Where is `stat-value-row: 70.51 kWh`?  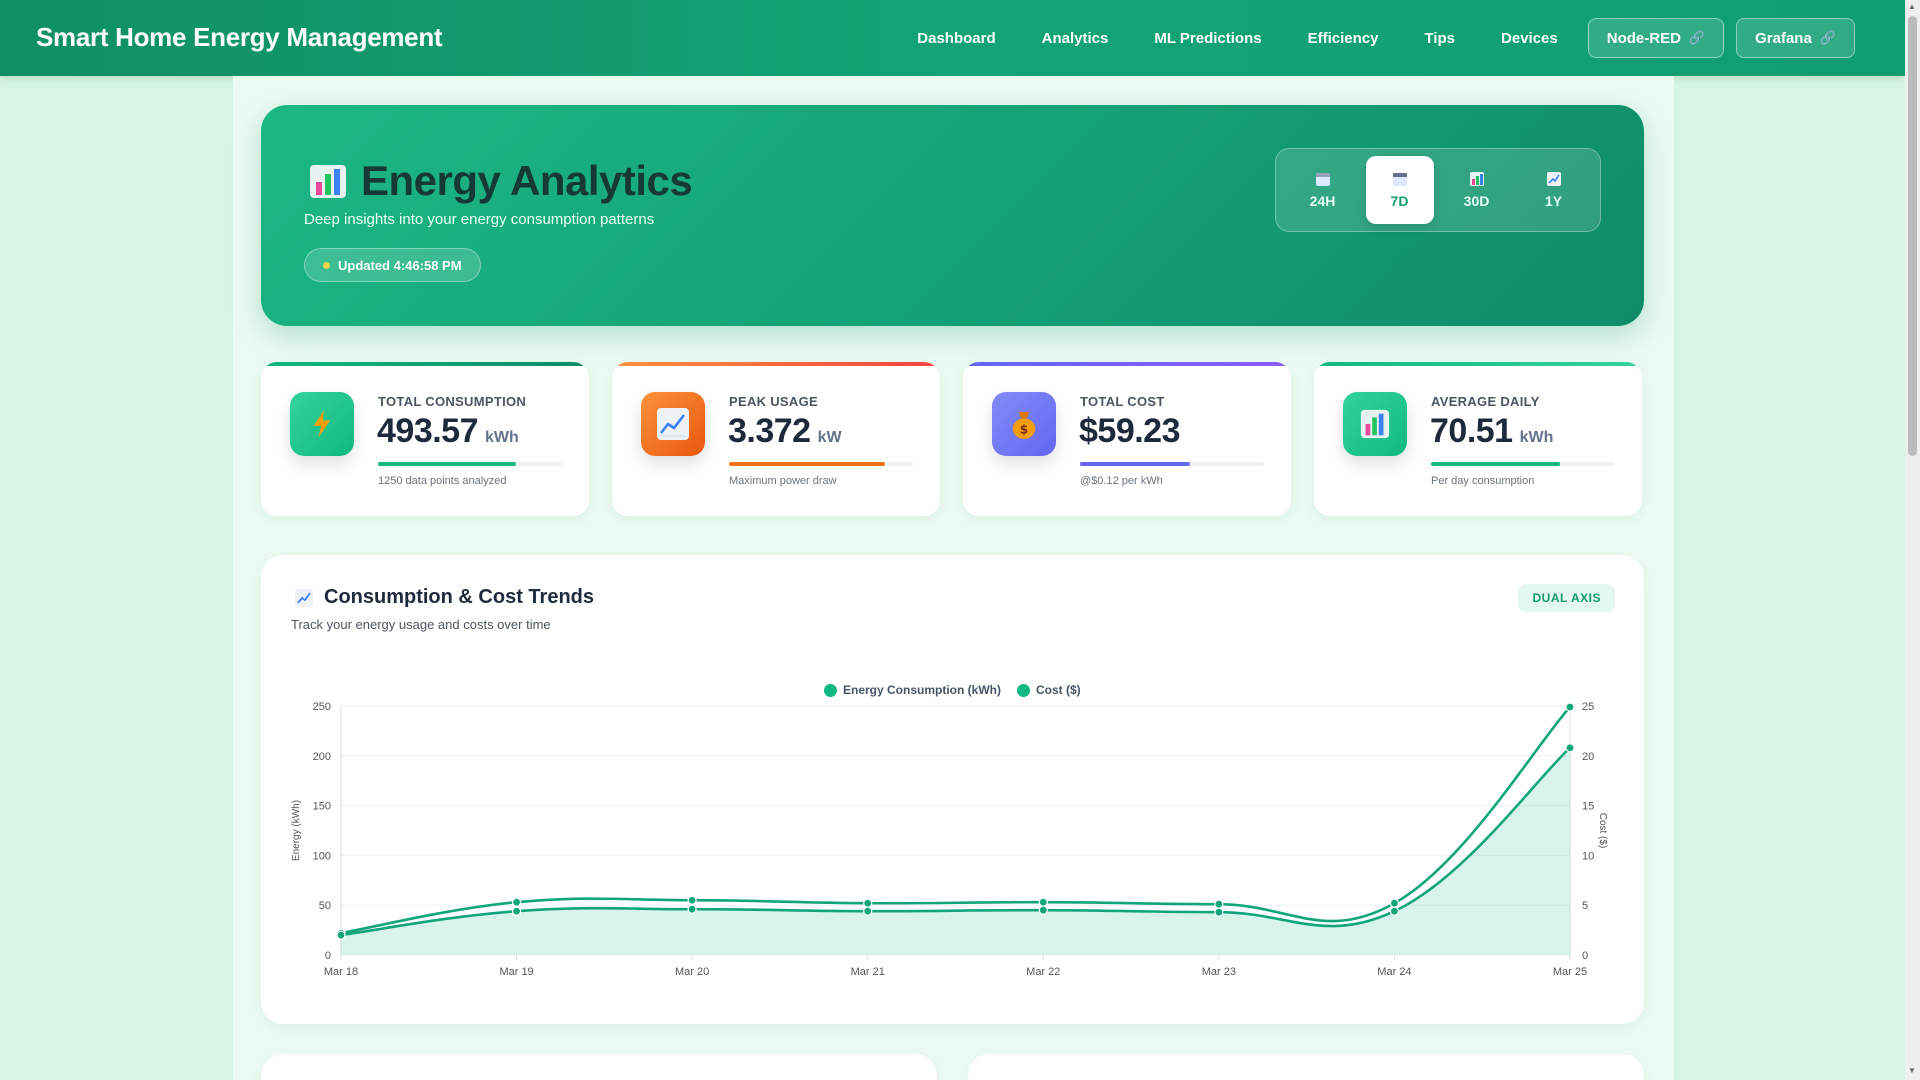 stat-value-row: 70.51 kWh is located at coordinates (1491, 431).